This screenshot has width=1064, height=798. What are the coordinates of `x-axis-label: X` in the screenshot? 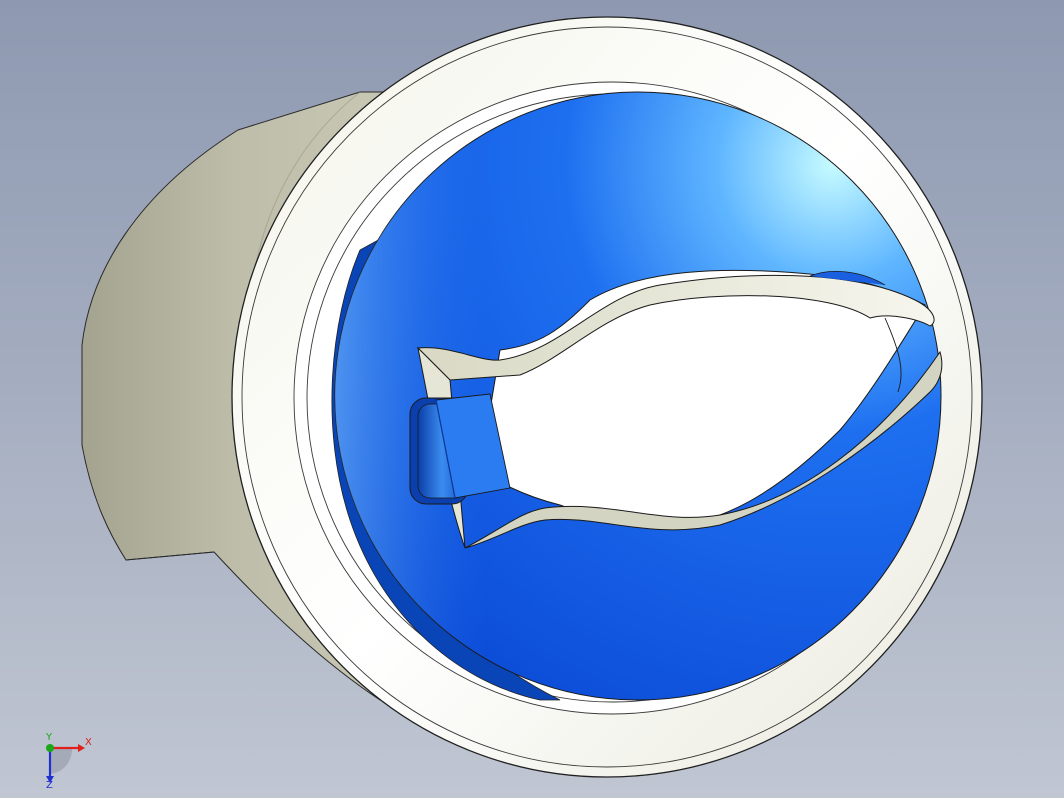 It's located at (88, 742).